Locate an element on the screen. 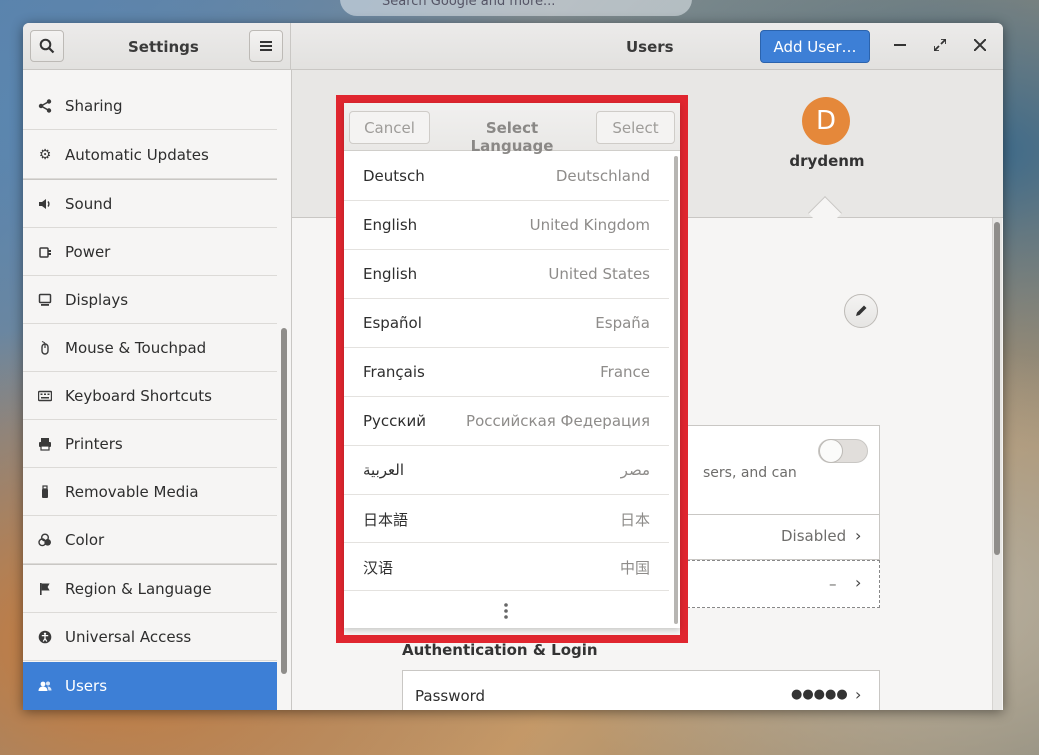 The width and height of the screenshot is (1039, 755). maximize-icon is located at coordinates (940, 45).